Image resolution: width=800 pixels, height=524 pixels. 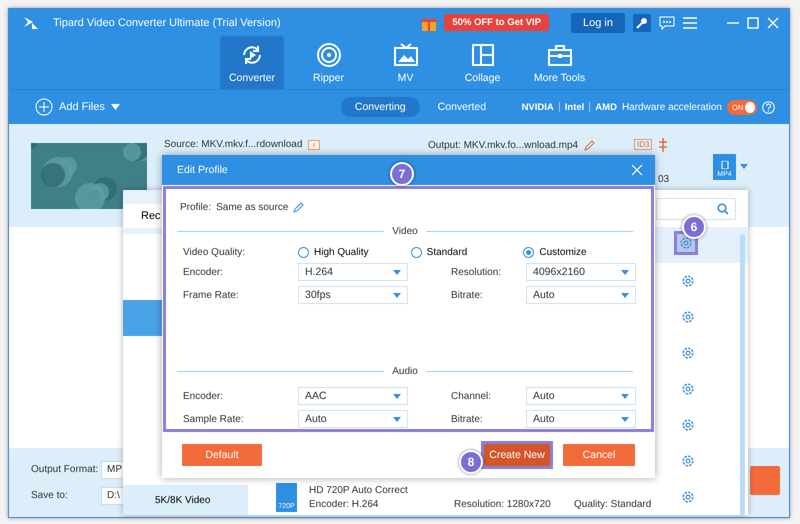 What do you see at coordinates (344, 504) in the screenshot?
I see `preset-encoder: Encoder: H.264` at bounding box center [344, 504].